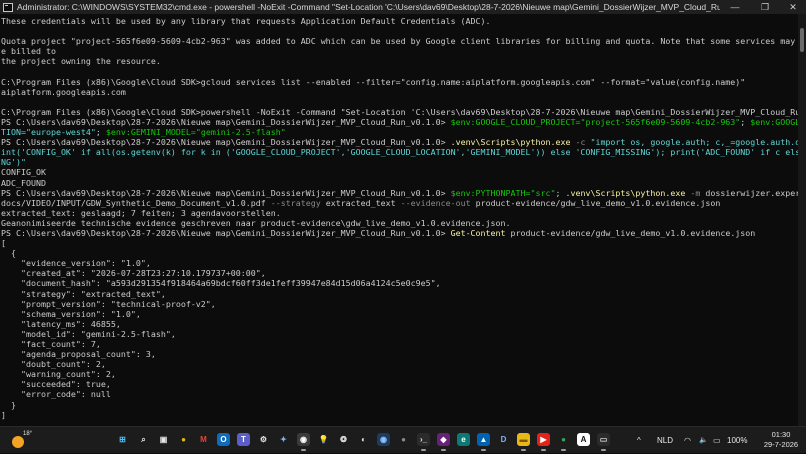  What do you see at coordinates (399, 243) in the screenshot?
I see `console-line: [` at bounding box center [399, 243].